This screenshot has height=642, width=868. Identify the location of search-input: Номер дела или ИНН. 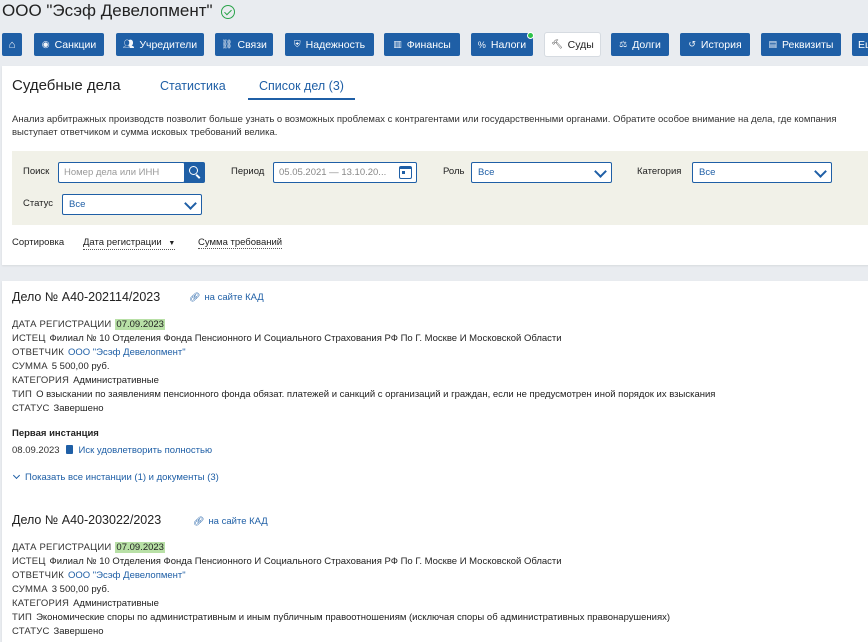
(121, 172).